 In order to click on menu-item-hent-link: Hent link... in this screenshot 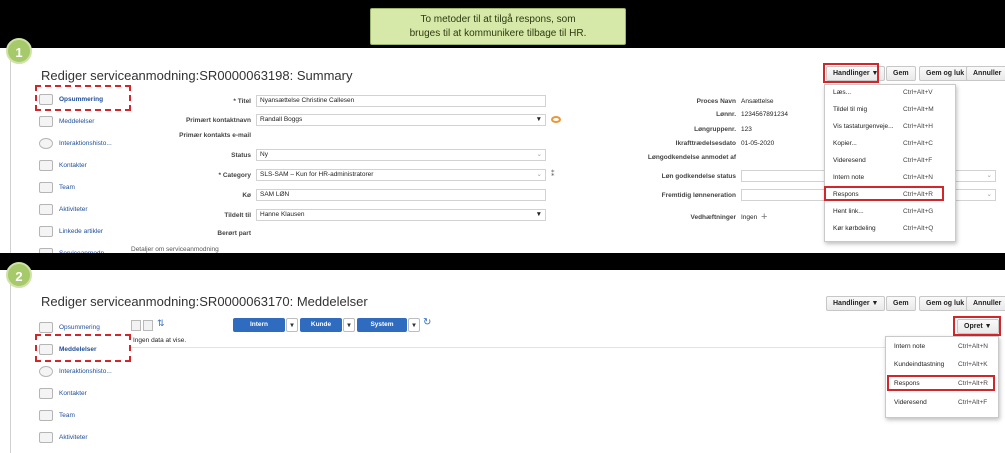, I will do `click(848, 211)`.